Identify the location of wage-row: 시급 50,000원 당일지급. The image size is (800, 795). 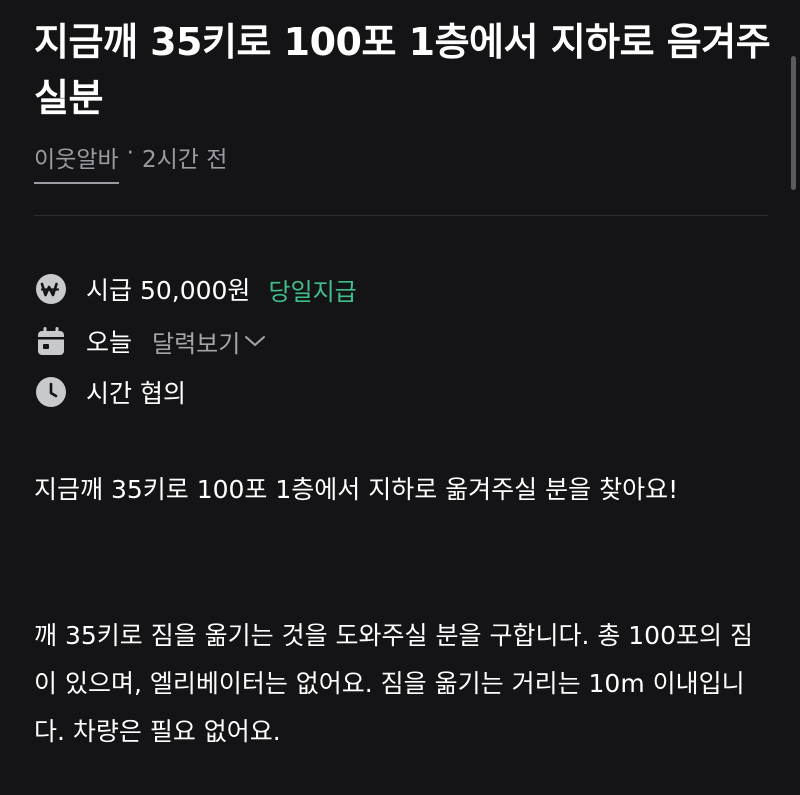
(195, 289).